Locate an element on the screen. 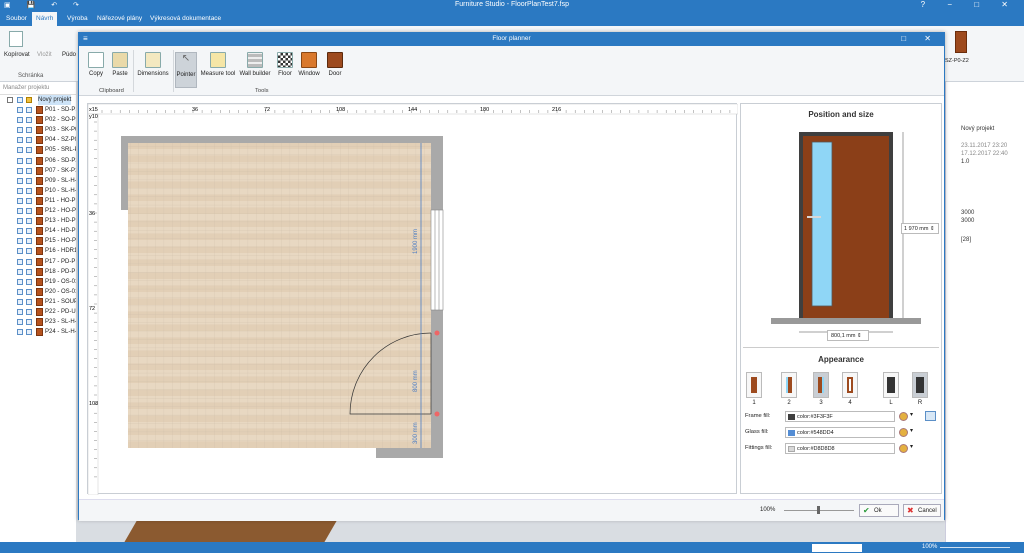  tree-item: P16 - HDR1 is located at coordinates (38, 251).